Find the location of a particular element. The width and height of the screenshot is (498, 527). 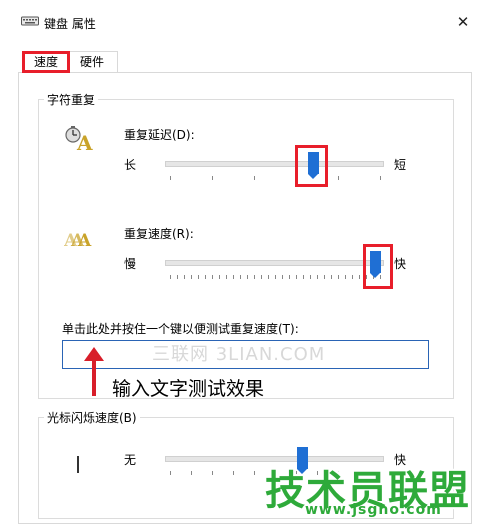

cursor-blink-group-label: 光标闪烁速度(B) is located at coordinates (92, 417).